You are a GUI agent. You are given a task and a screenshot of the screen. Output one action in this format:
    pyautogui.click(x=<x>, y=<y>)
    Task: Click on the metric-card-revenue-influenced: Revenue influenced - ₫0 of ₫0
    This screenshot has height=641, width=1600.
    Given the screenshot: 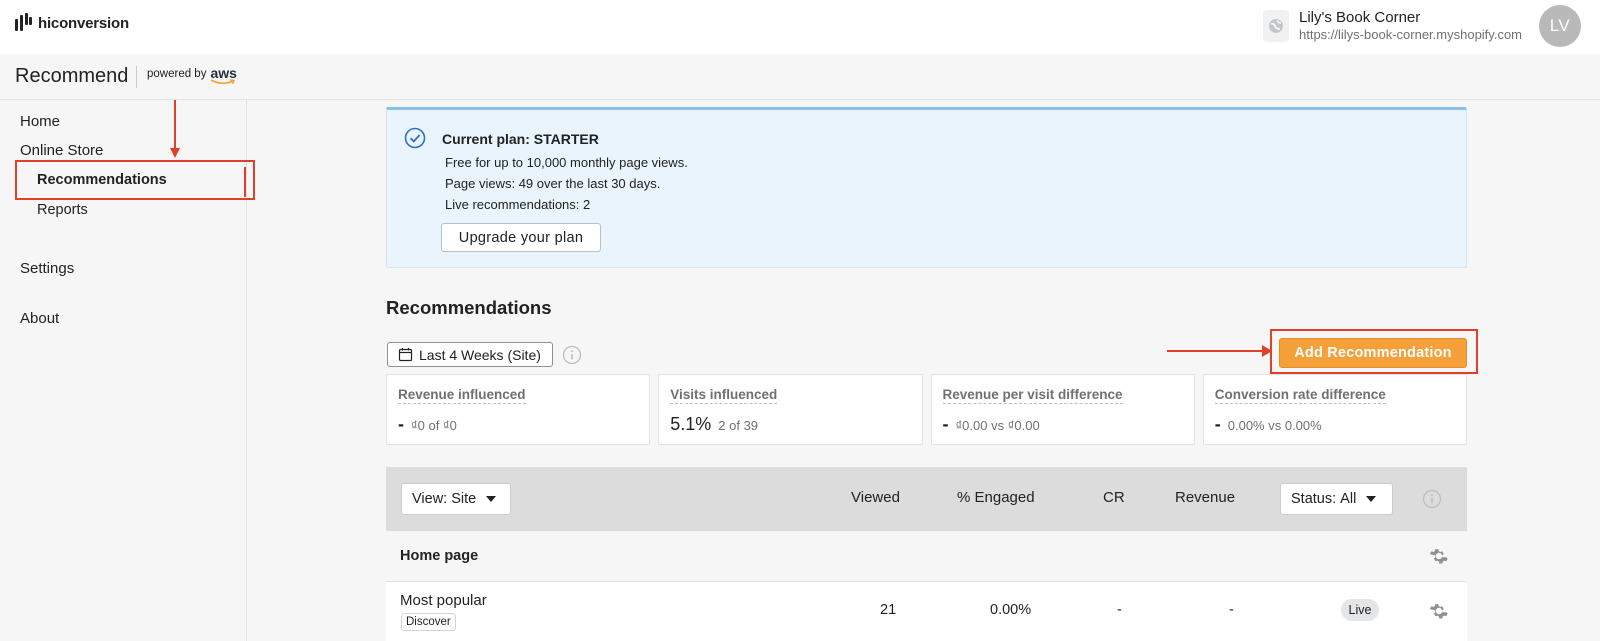 What is the action you would take?
    pyautogui.click(x=518, y=409)
    